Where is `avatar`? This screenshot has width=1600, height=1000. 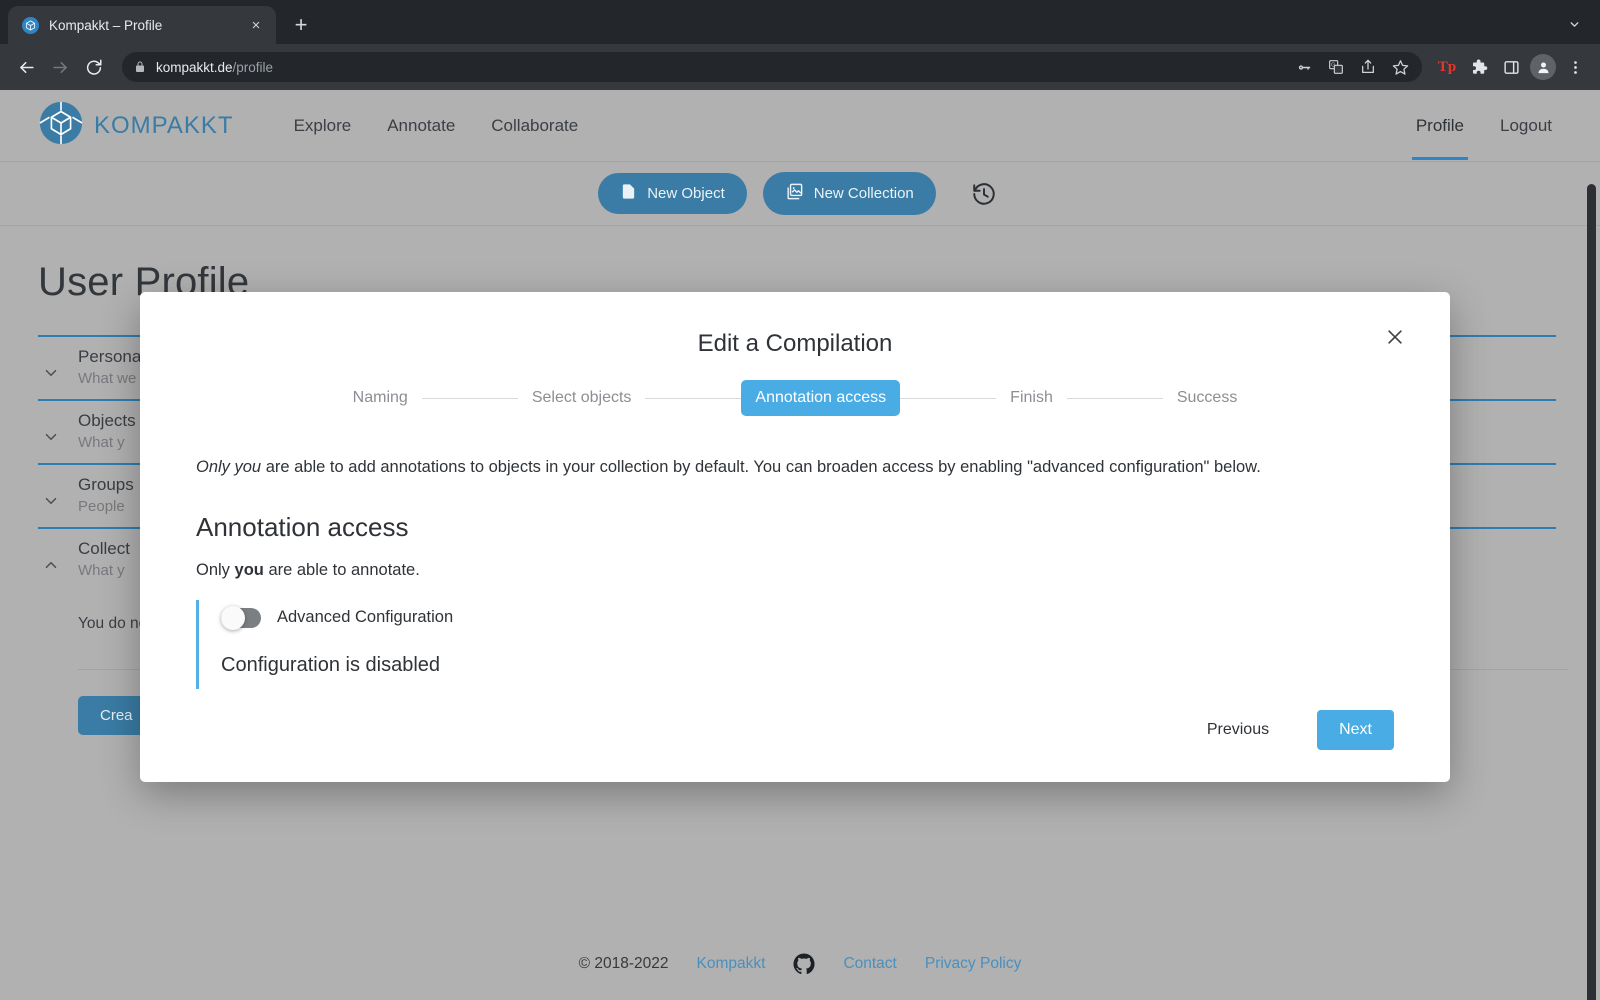 avatar is located at coordinates (1543, 67).